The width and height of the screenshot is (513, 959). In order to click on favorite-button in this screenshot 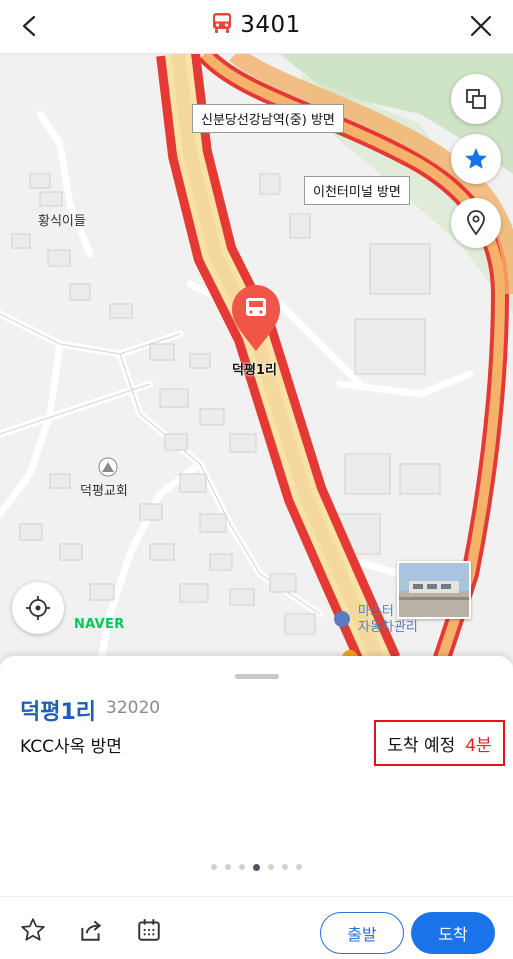, I will do `click(33, 930)`.